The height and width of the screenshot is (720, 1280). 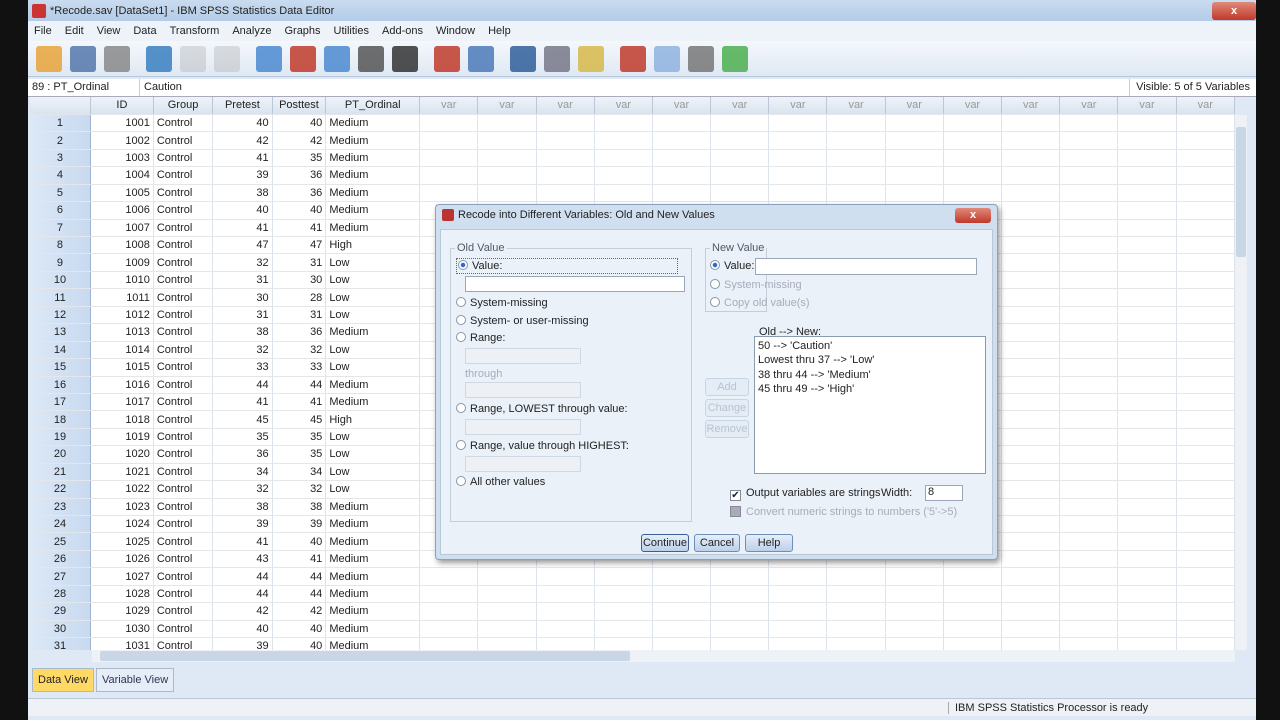 What do you see at coordinates (481, 58) in the screenshot?
I see `insert-variable-icon` at bounding box center [481, 58].